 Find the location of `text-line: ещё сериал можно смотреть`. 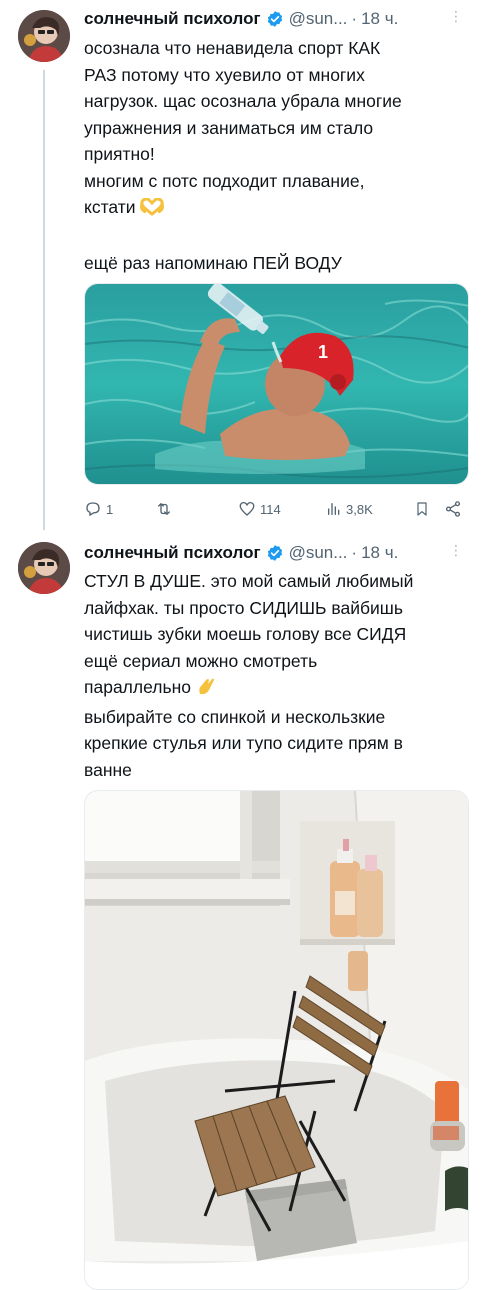

text-line: ещё сериал можно смотреть is located at coordinates (201, 660).